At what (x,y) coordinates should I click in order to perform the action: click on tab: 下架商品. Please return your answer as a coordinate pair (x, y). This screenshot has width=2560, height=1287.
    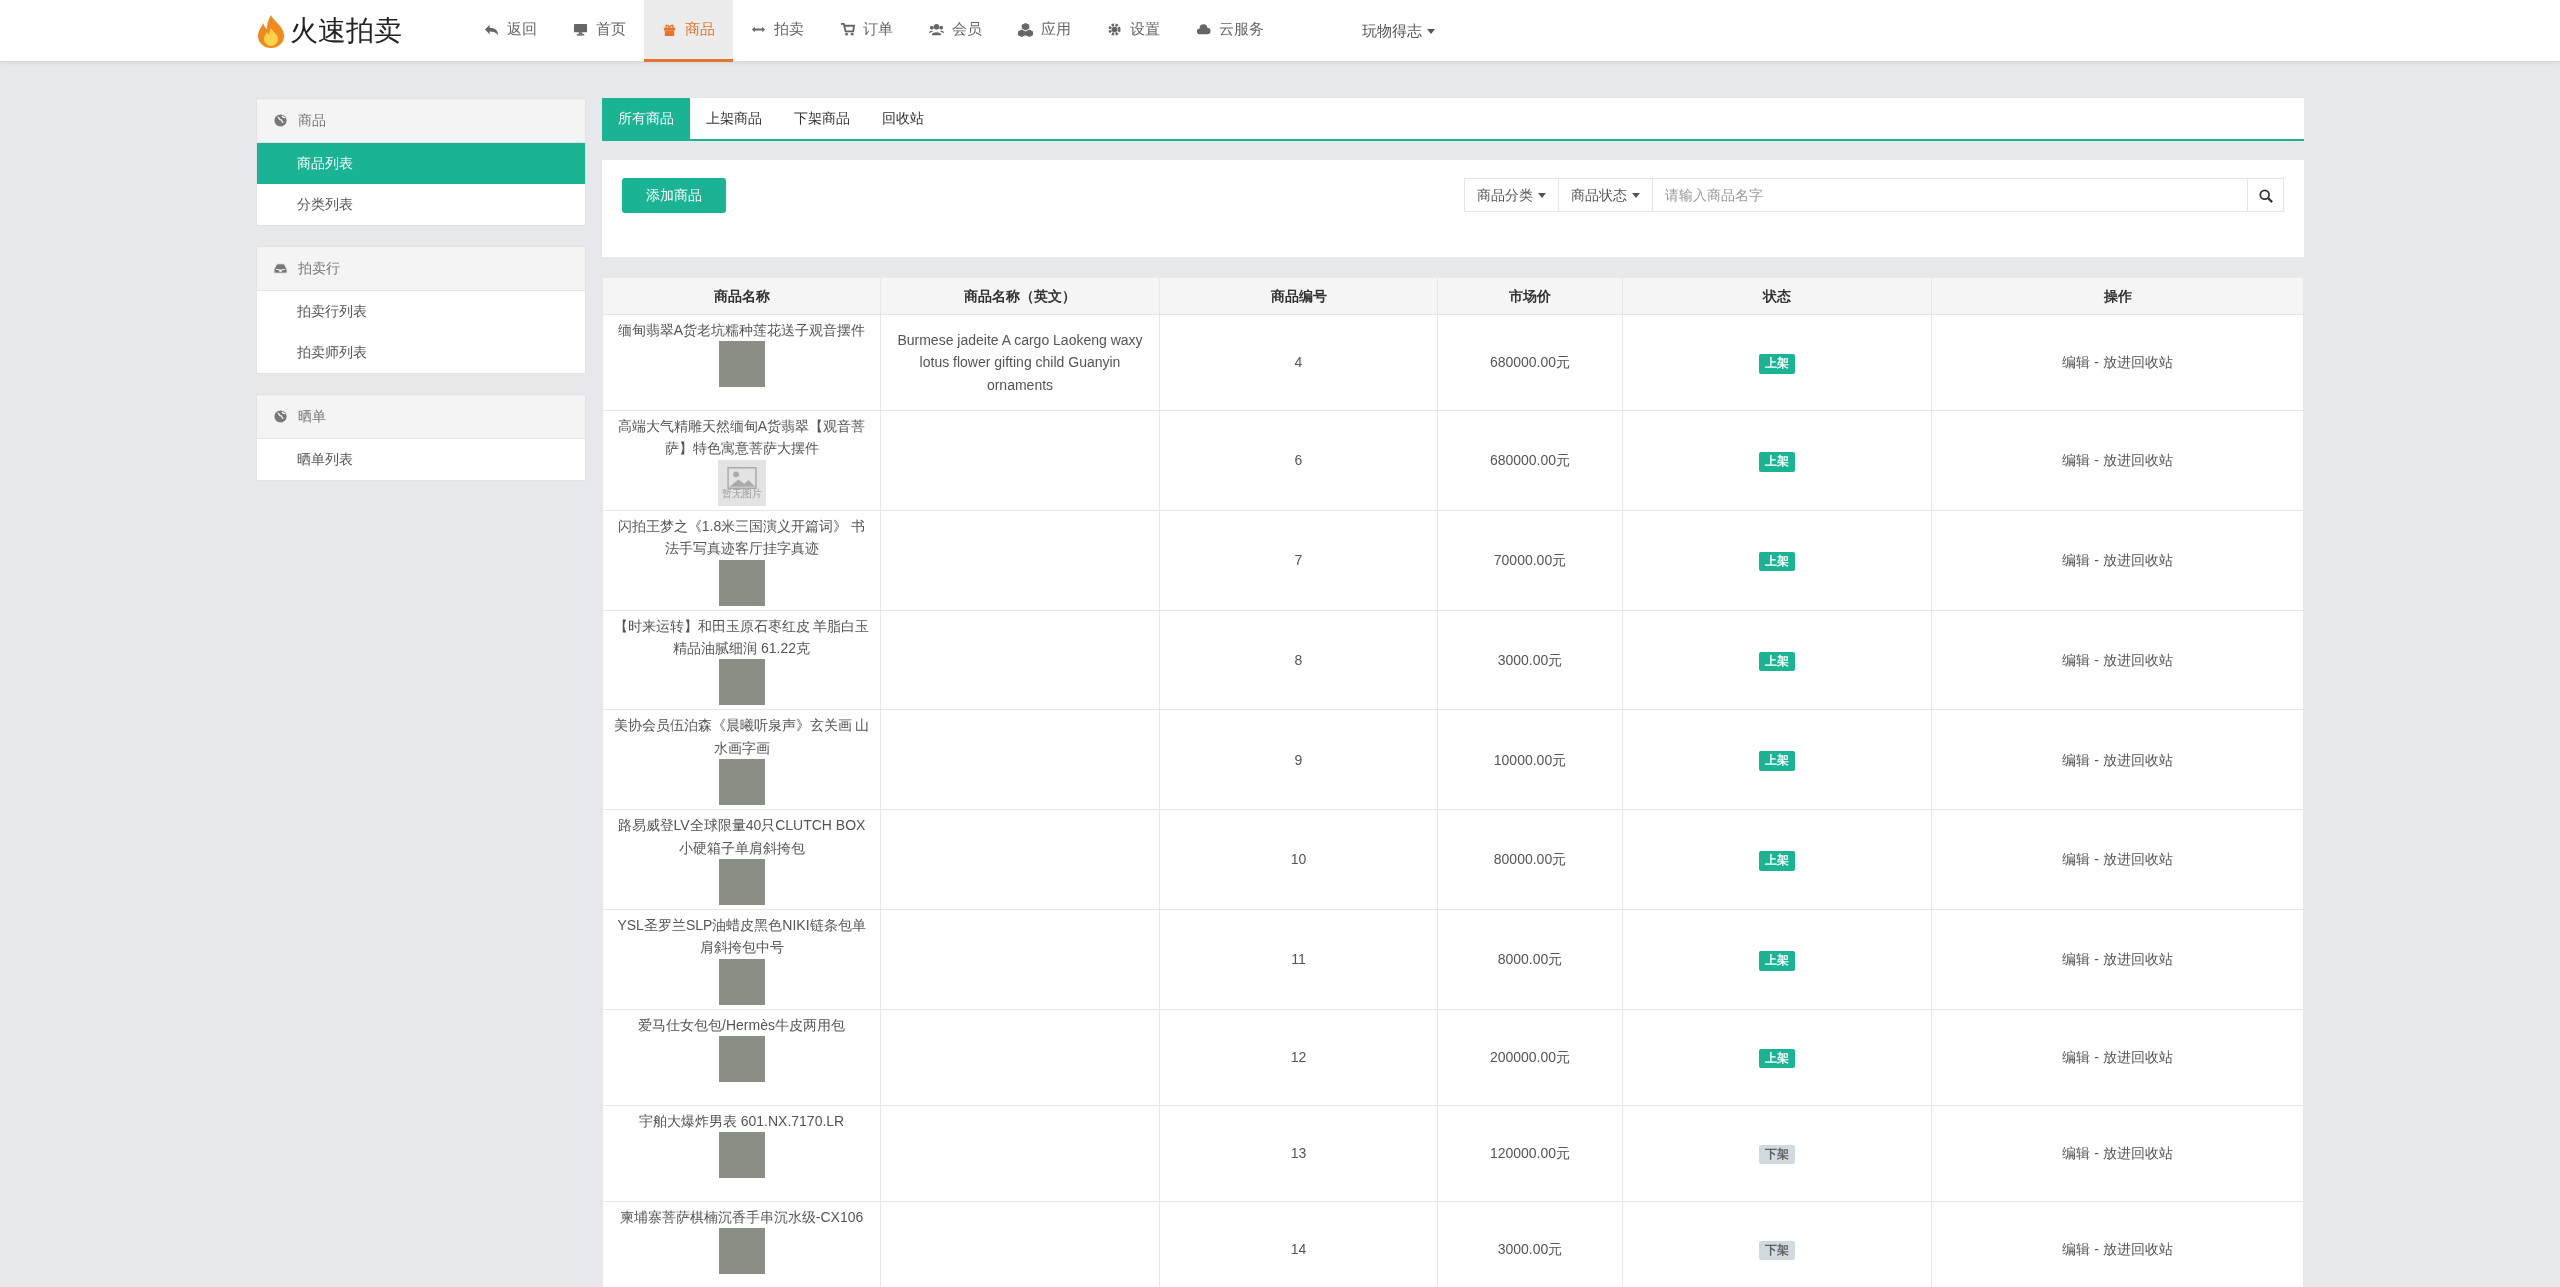
    Looking at the image, I should click on (822, 118).